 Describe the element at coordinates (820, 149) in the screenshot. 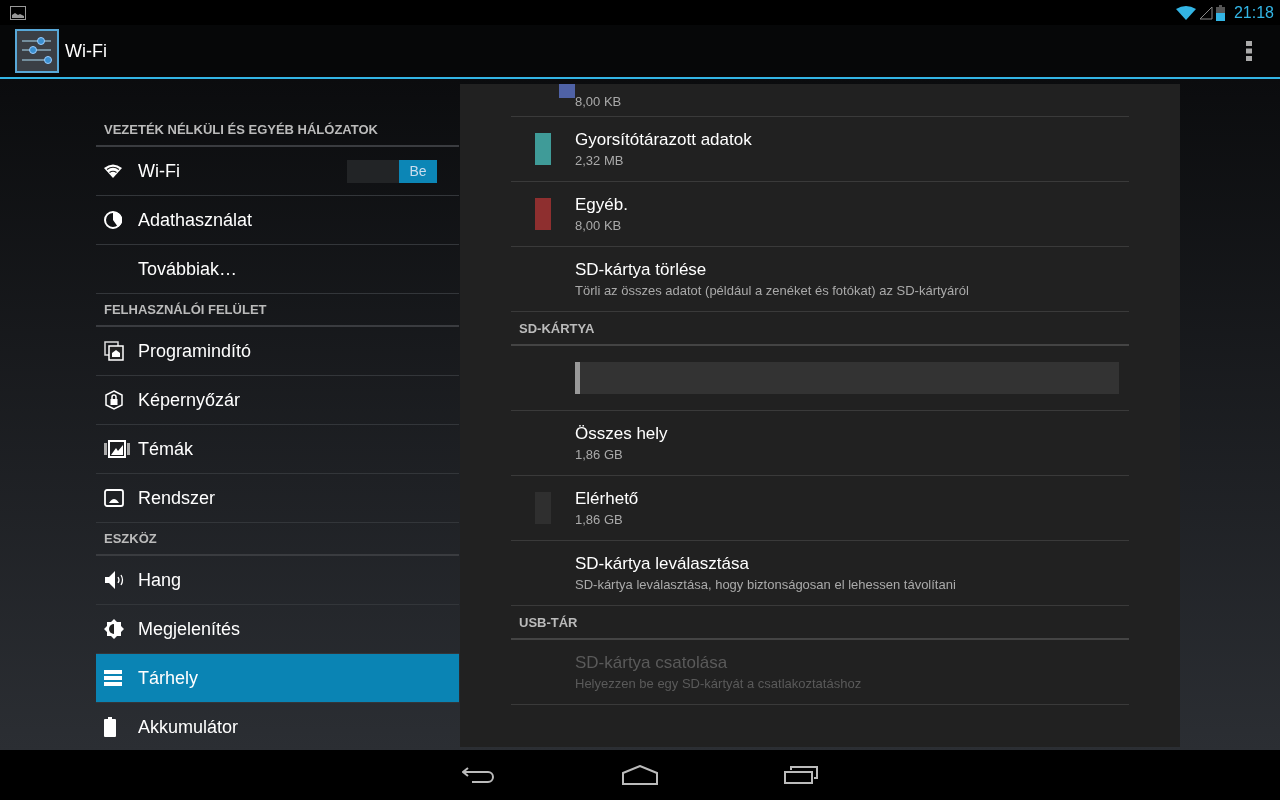

I see `storage-item: Gyorsítótárazott adatok 2,32 MB` at that location.